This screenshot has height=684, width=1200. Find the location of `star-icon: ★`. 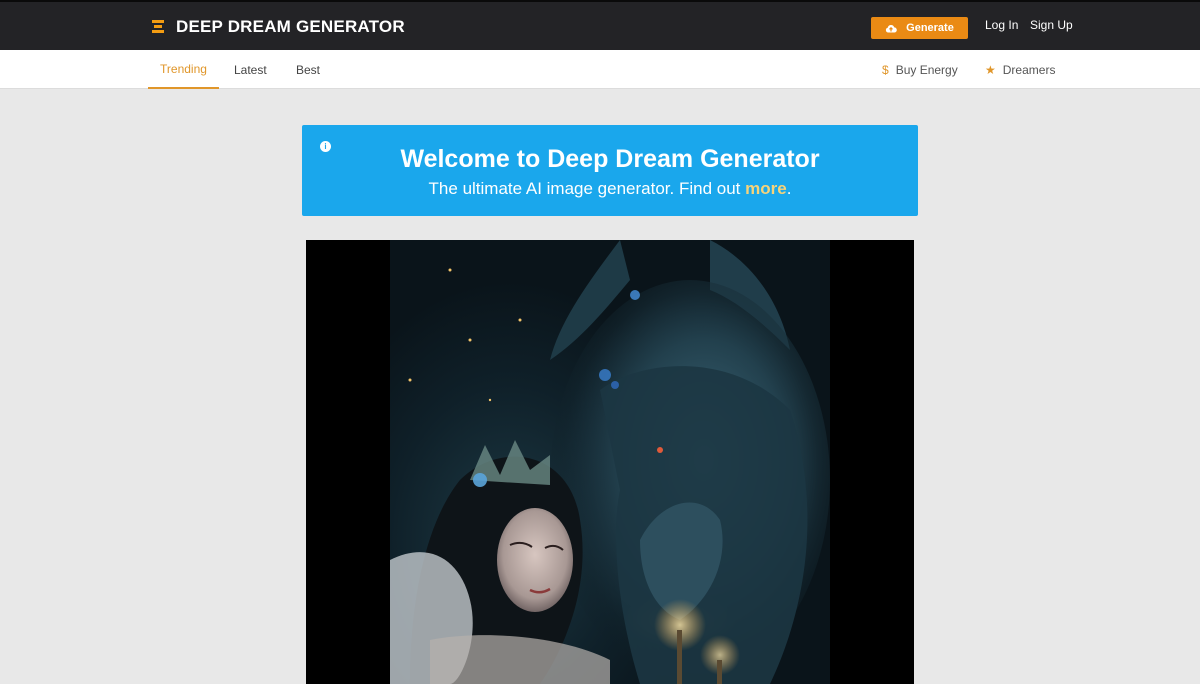

star-icon: ★ is located at coordinates (990, 69).